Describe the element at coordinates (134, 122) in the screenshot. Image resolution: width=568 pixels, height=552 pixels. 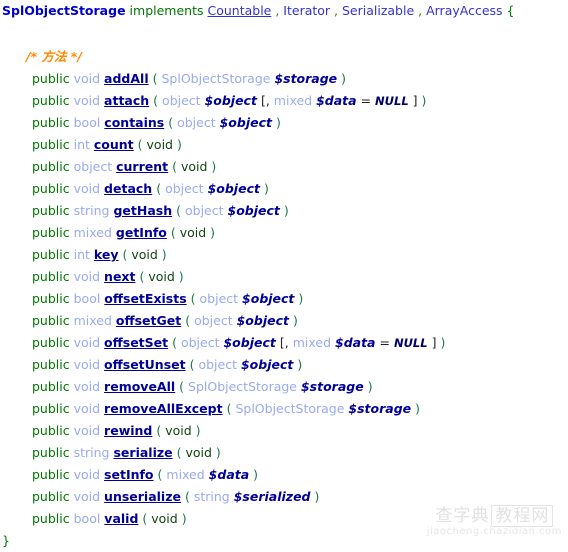
I see `method-name-contains: contains` at that location.